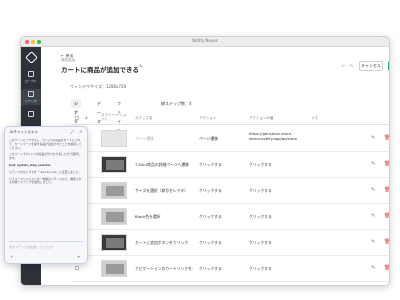 The image size is (400, 300). I want to click on send-icon: ➤, so click(78, 256).